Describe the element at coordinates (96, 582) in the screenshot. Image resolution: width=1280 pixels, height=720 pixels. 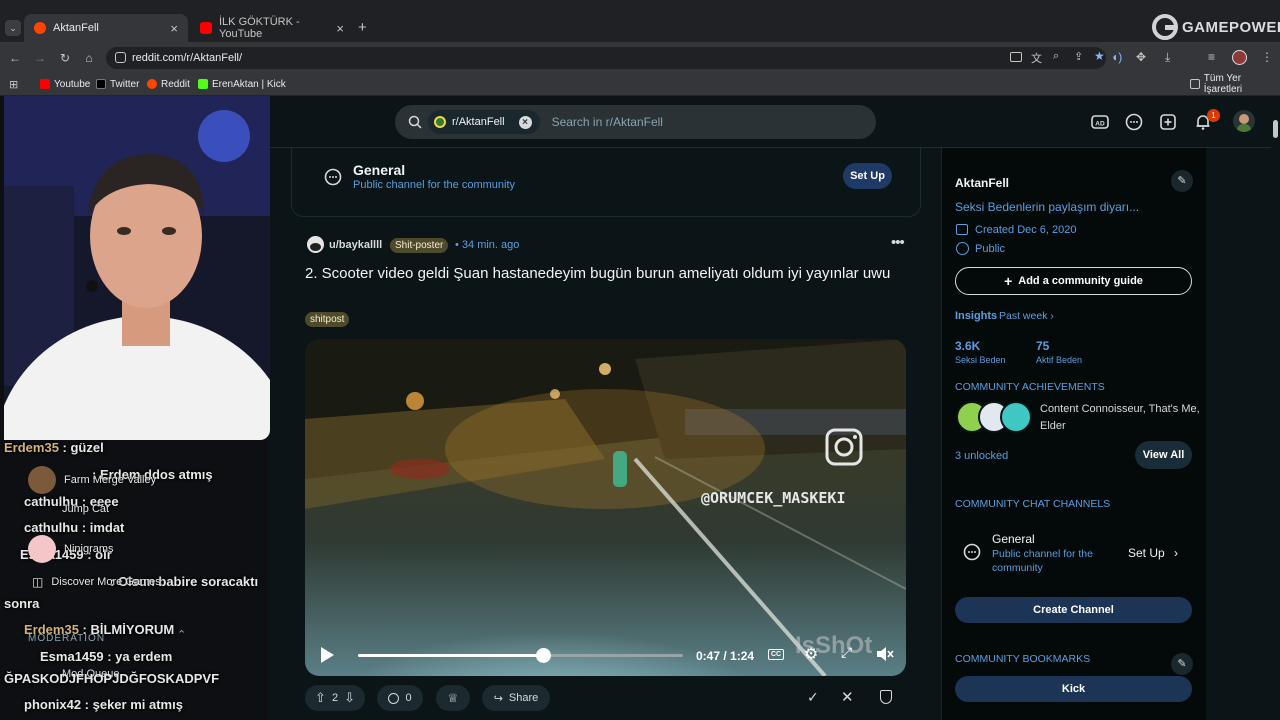
I see `discover-more-games: ◫ Discover More Games` at that location.